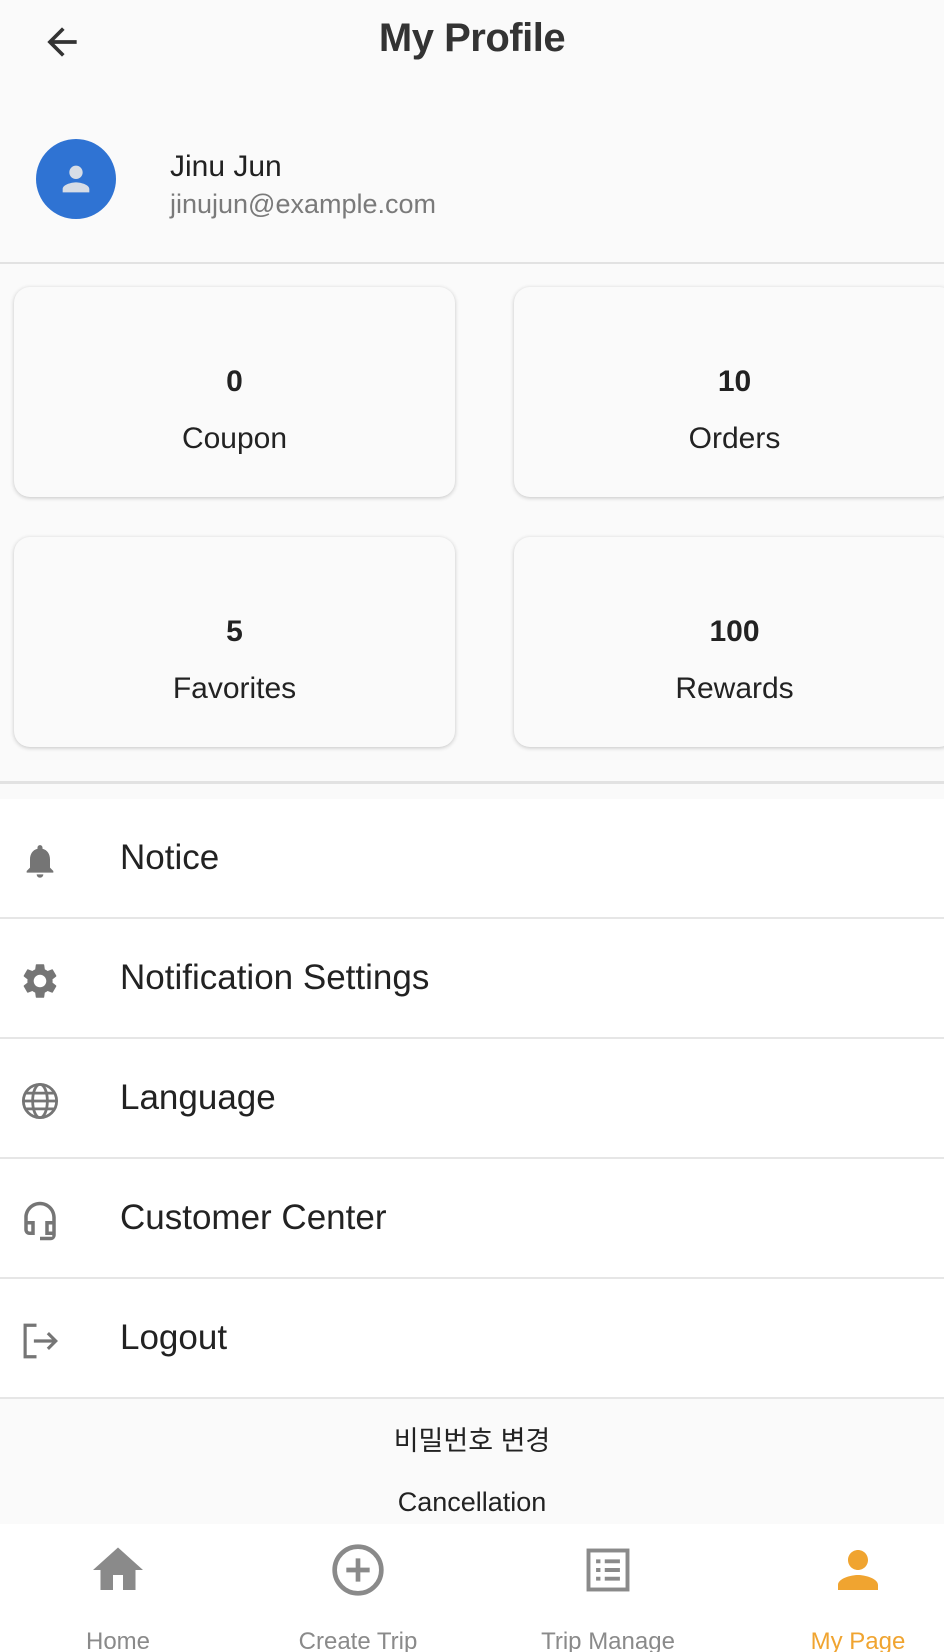 This screenshot has width=944, height=1652. What do you see at coordinates (472, 979) in the screenshot?
I see `menu-item-notification-settings: Notification Settings` at bounding box center [472, 979].